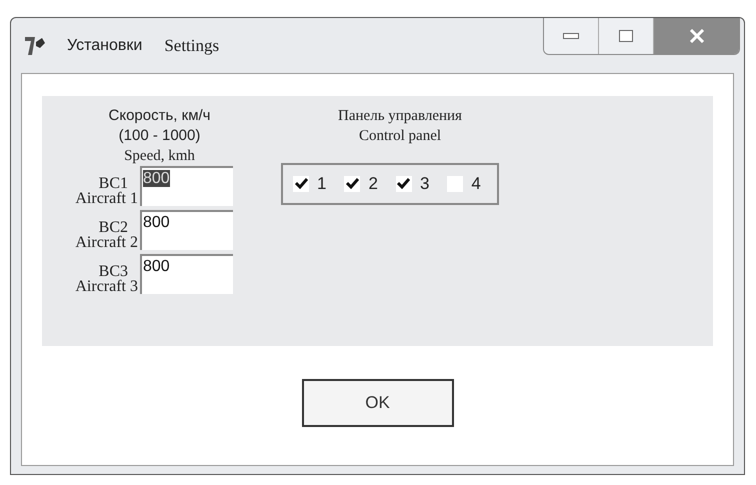  Describe the element at coordinates (159, 156) in the screenshot. I see `speed-heading: Speed, kmh` at that location.